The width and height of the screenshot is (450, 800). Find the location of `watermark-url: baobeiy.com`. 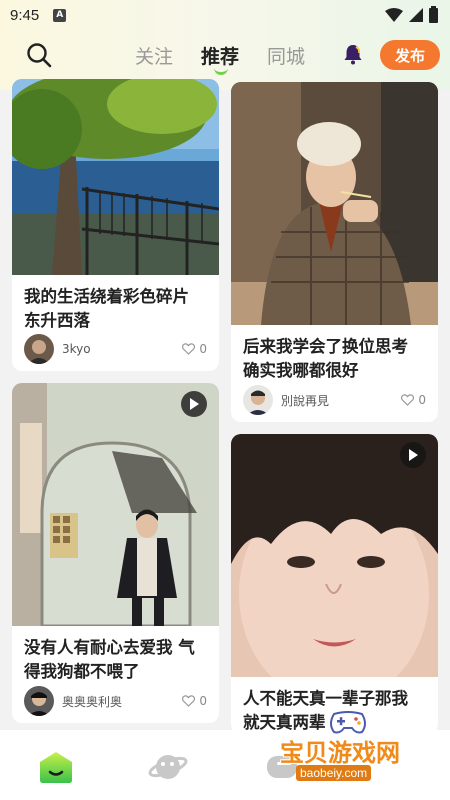

watermark-url: baobeiy.com is located at coordinates (334, 773).